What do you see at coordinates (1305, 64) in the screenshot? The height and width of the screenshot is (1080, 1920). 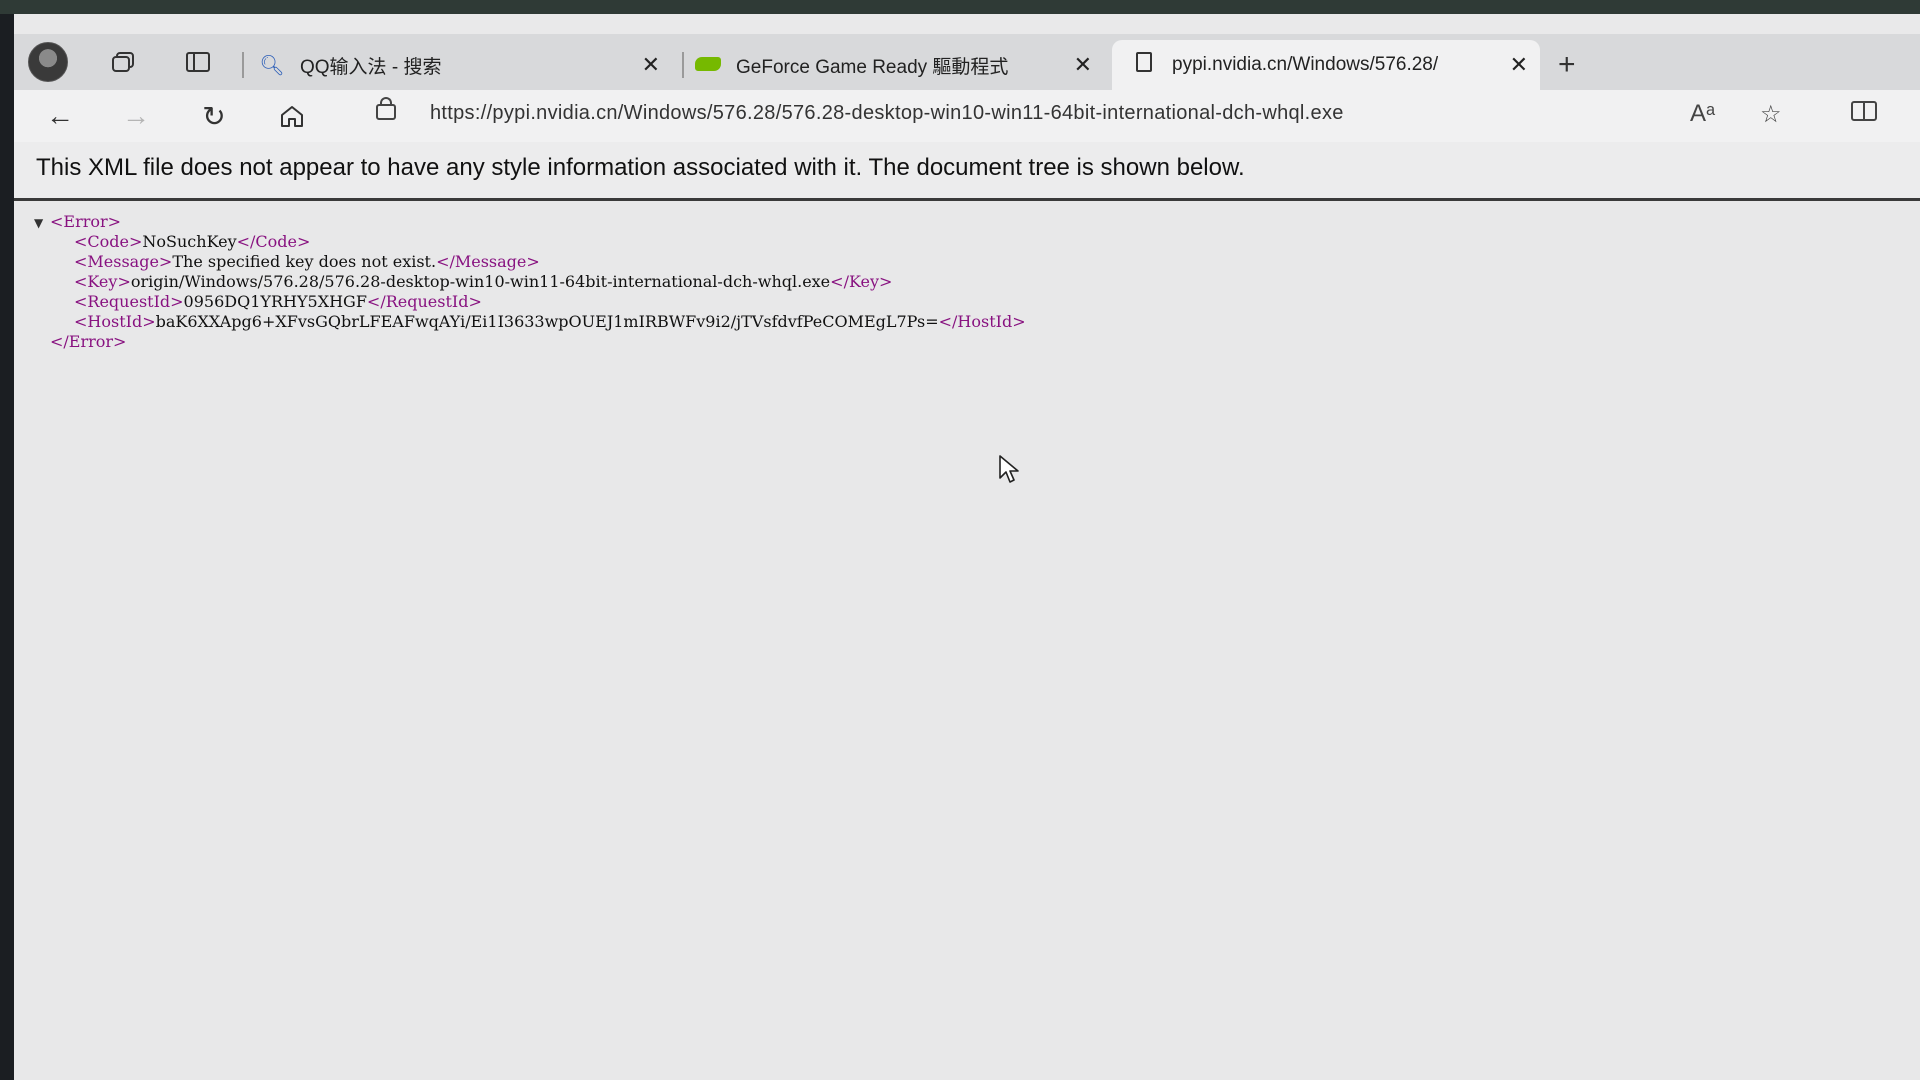 I see `tab-label: pypi.nvidia.cn/Windows/576.28/` at bounding box center [1305, 64].